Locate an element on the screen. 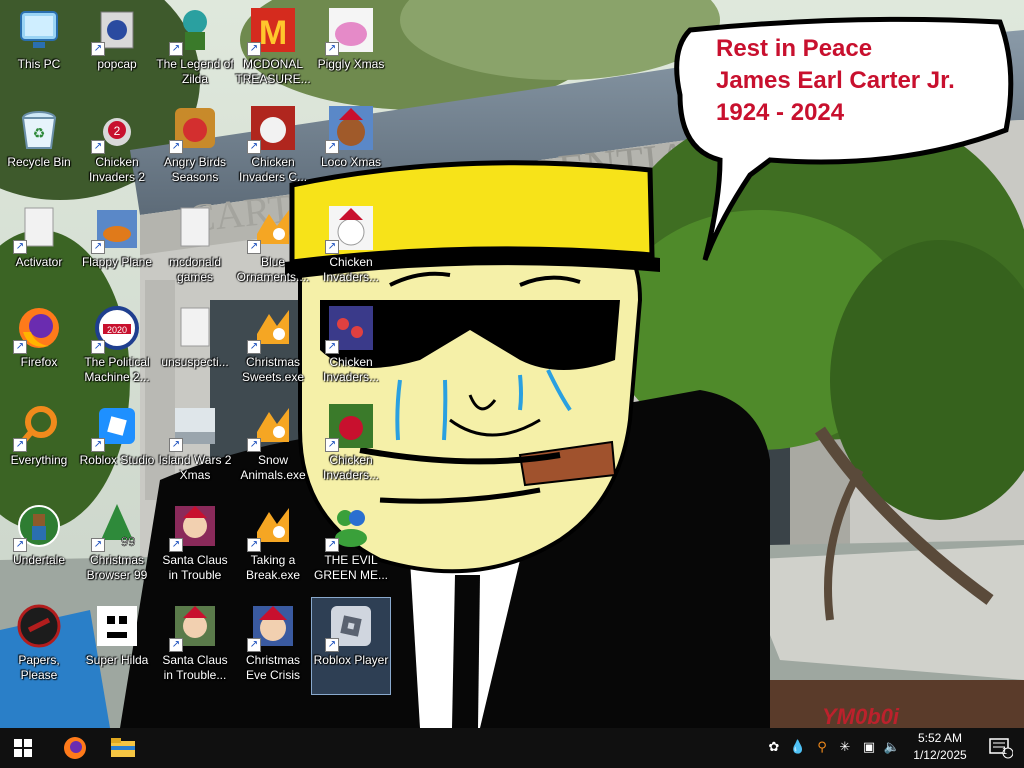 This screenshot has height=768, width=1024. firefox-icon is located at coordinates (75, 748).